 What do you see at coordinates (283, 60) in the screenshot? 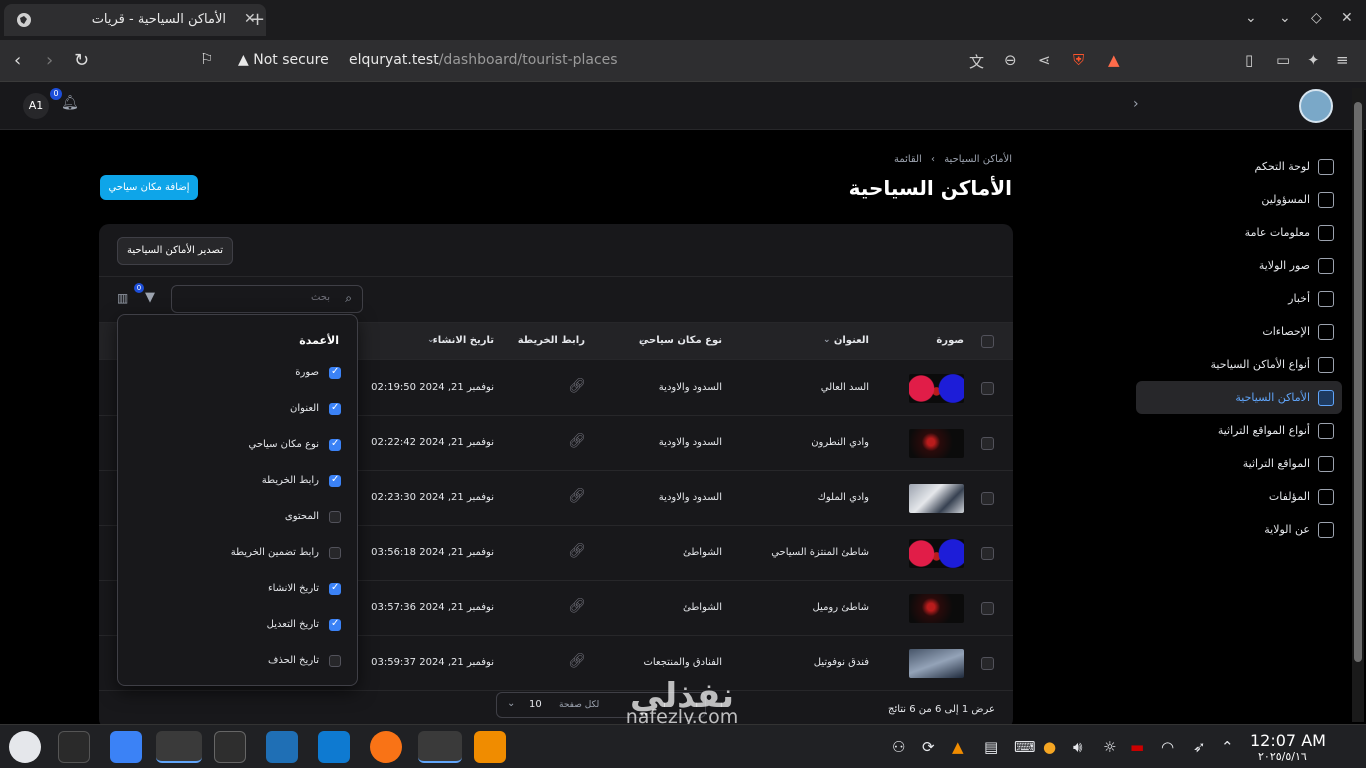
I see `not-secure-indicator: ▲ Not secure` at bounding box center [283, 60].